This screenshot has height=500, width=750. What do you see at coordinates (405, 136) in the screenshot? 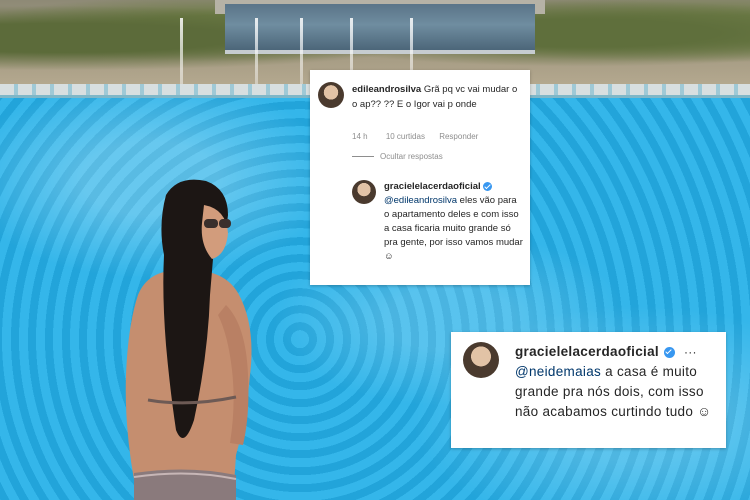
I see `like-count: 10 curtidas` at bounding box center [405, 136].